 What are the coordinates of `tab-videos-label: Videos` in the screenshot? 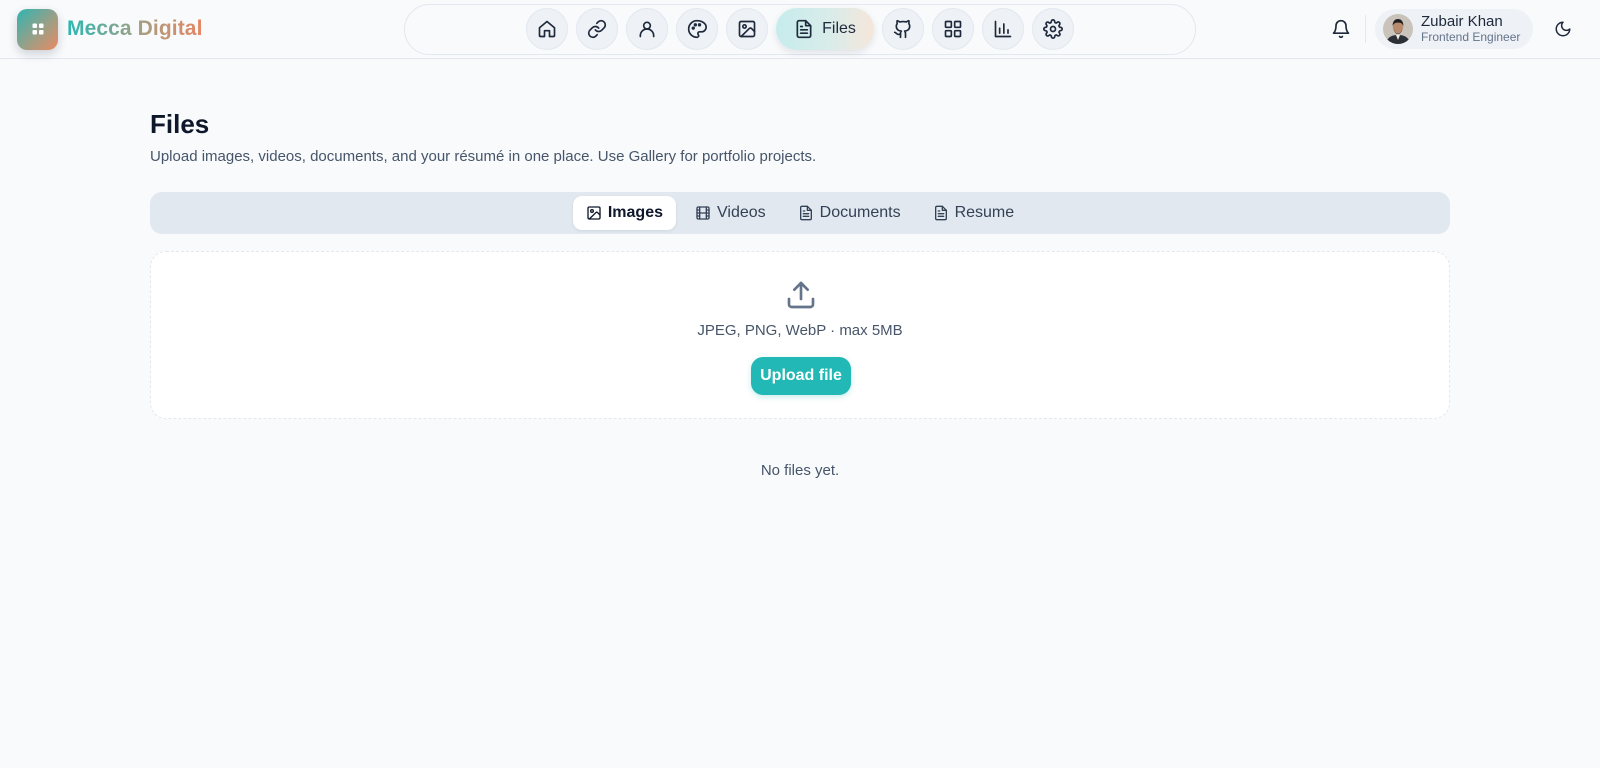 It's located at (741, 212).